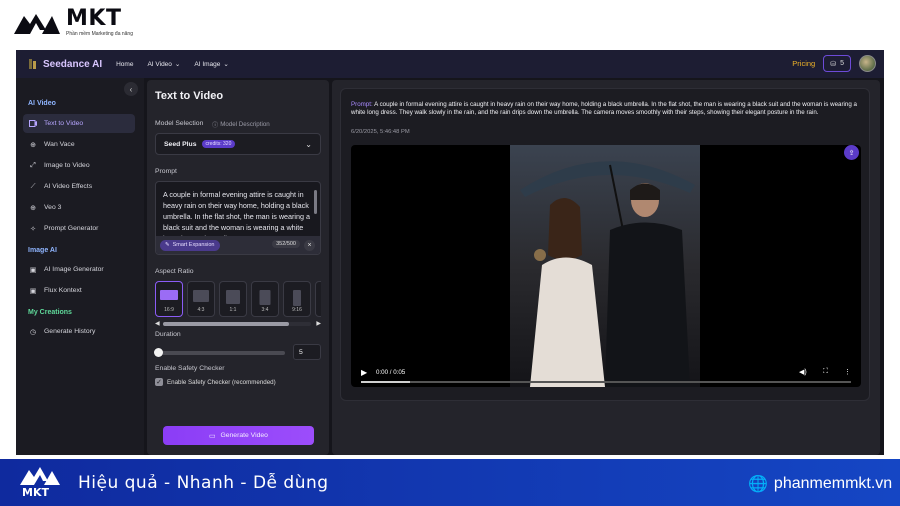 This screenshot has height=506, width=900. What do you see at coordinates (79, 186) in the screenshot?
I see `sidebar-item-ai-video-effects: ⟋ AI Video Effects` at bounding box center [79, 186].